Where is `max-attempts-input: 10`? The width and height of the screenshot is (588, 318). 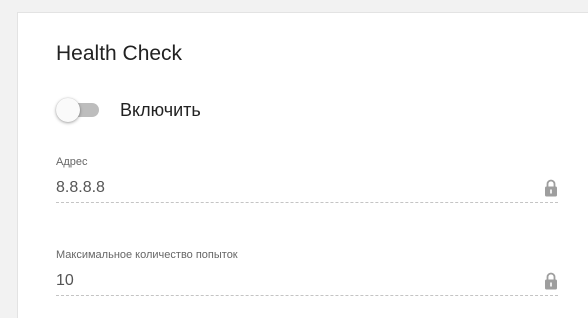 max-attempts-input: 10 is located at coordinates (307, 283).